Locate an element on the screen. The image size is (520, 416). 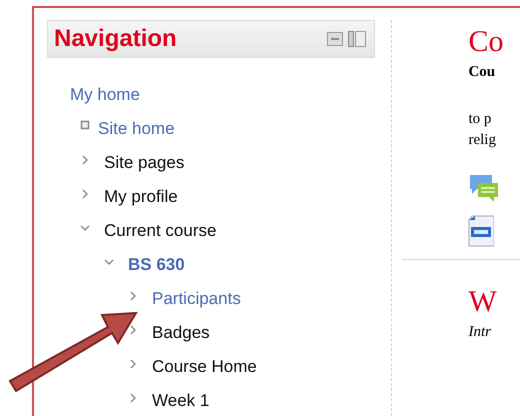
nav-item: Site pages is located at coordinates (144, 163).